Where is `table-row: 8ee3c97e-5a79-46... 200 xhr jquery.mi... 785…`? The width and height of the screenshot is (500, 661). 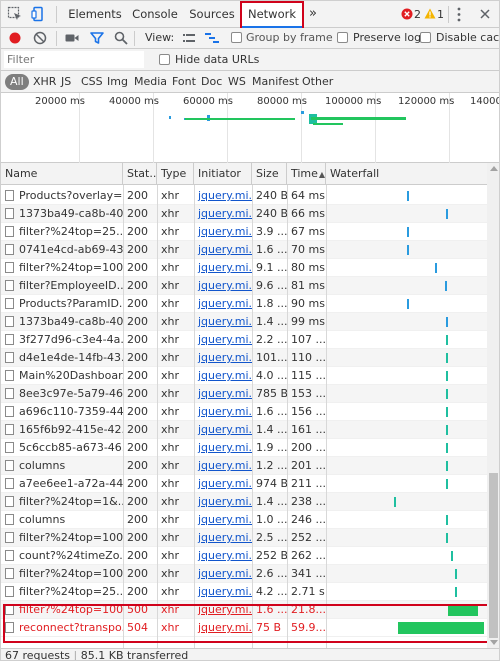 table-row: 8ee3c97e-5a79-46... 200 xhr jquery.mi... 785… is located at coordinates (244, 394).